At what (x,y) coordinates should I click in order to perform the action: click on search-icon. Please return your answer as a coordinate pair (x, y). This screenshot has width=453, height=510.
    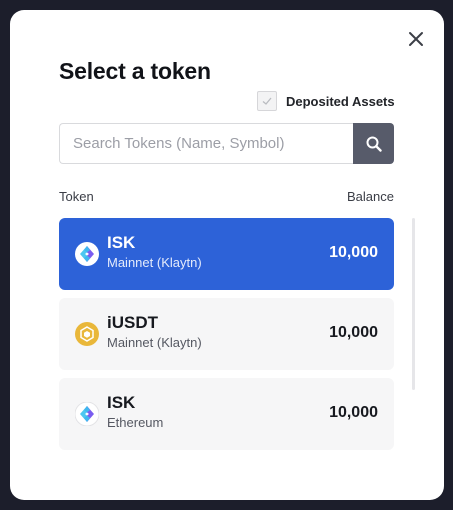
    Looking at the image, I should click on (374, 144).